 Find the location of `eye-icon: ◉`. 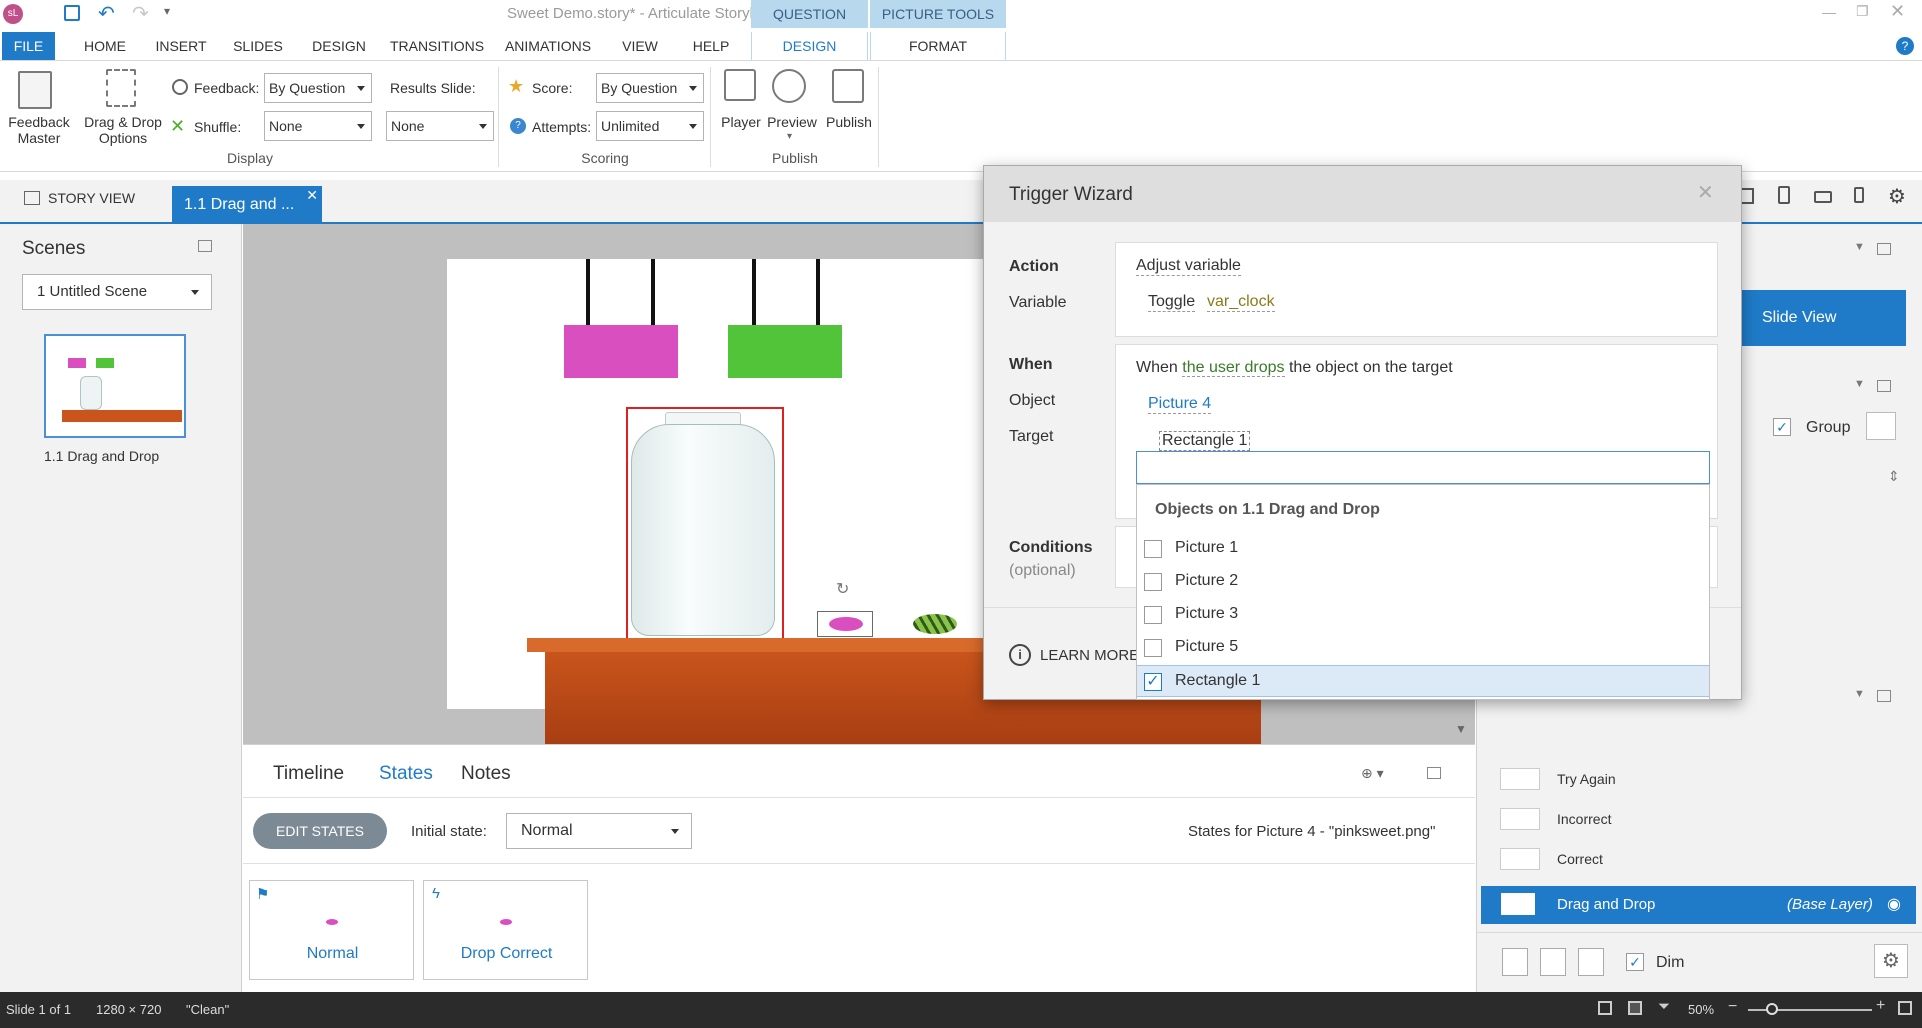

eye-icon: ◉ is located at coordinates (1894, 904).